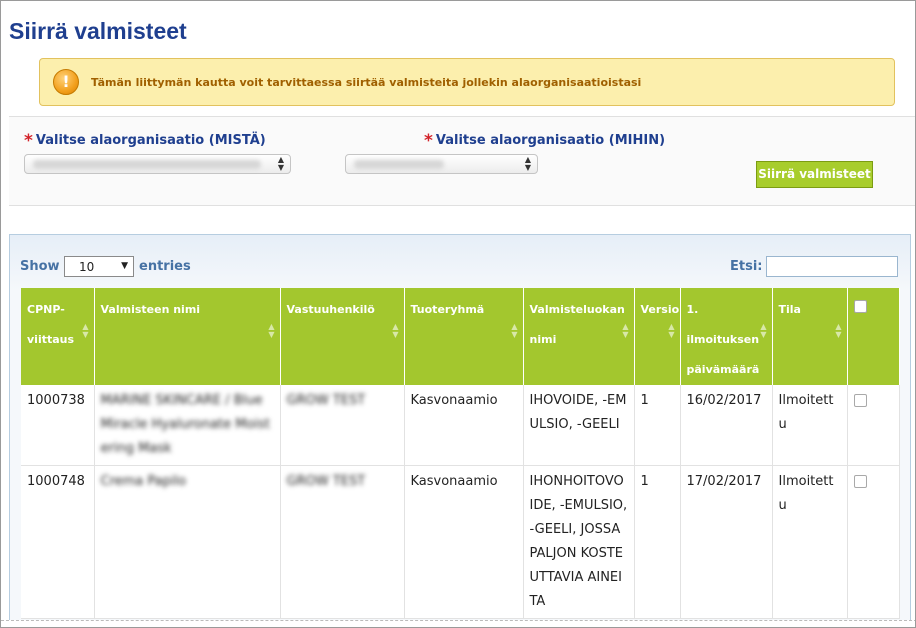  Describe the element at coordinates (447, 309) in the screenshot. I see `column-label: Tuoteryhmä` at that location.